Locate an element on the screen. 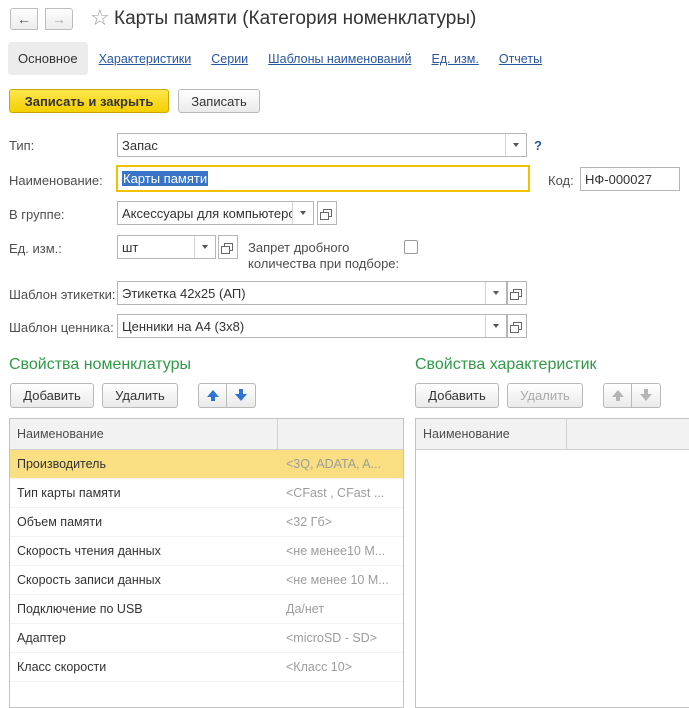 This screenshot has width=689, height=708. arrow-right-icon: → is located at coordinates (59, 19).